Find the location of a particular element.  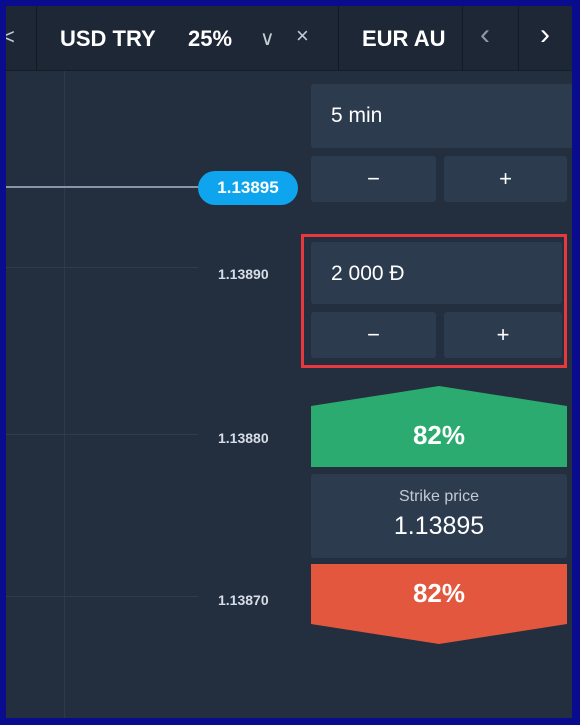

duration-decrease-button: − is located at coordinates (373, 179).